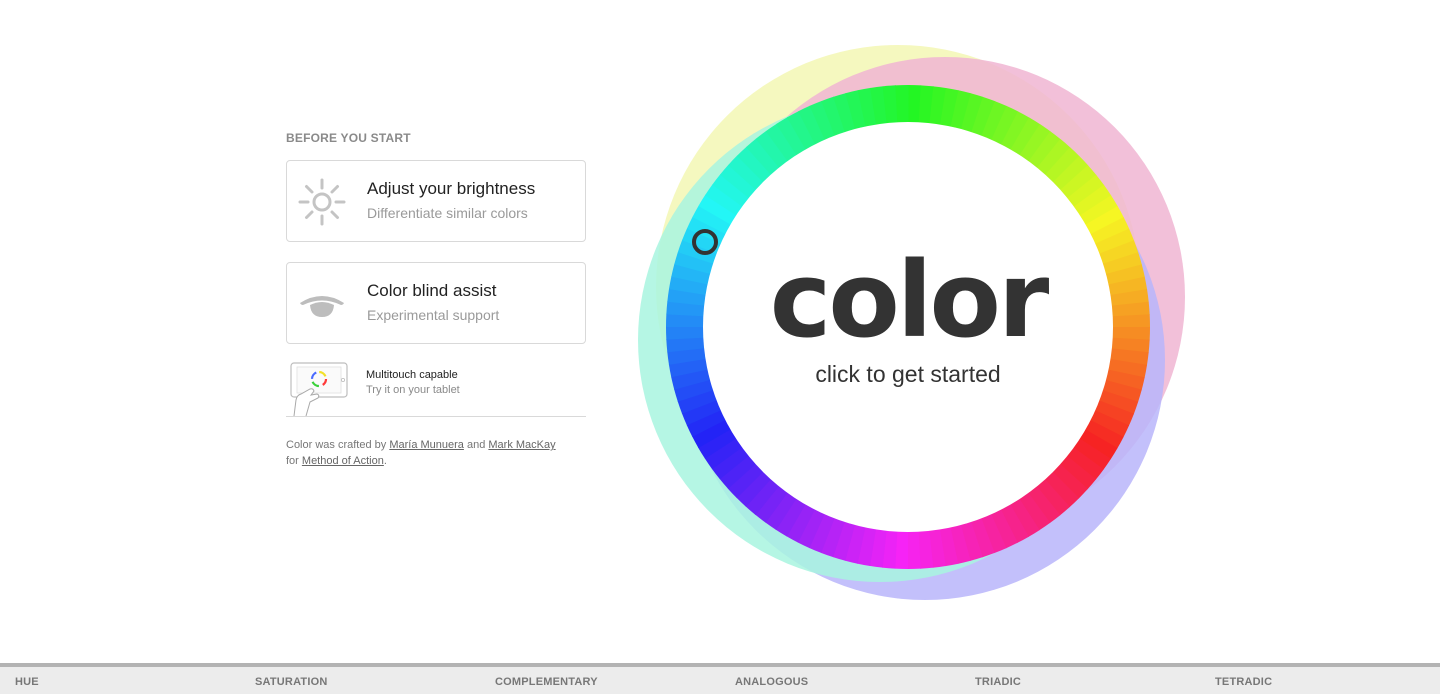 The image size is (1440, 694). What do you see at coordinates (451, 188) in the screenshot?
I see `brightness-title: Adjust your brightness` at bounding box center [451, 188].